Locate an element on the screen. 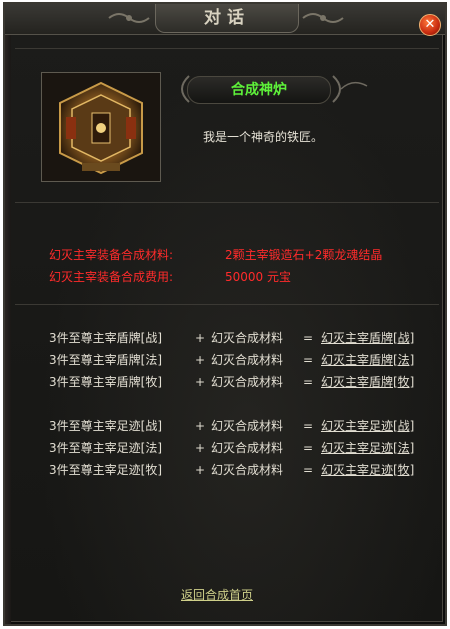 The width and height of the screenshot is (450, 629). requirement-value: 50000 元宝 is located at coordinates (258, 277).